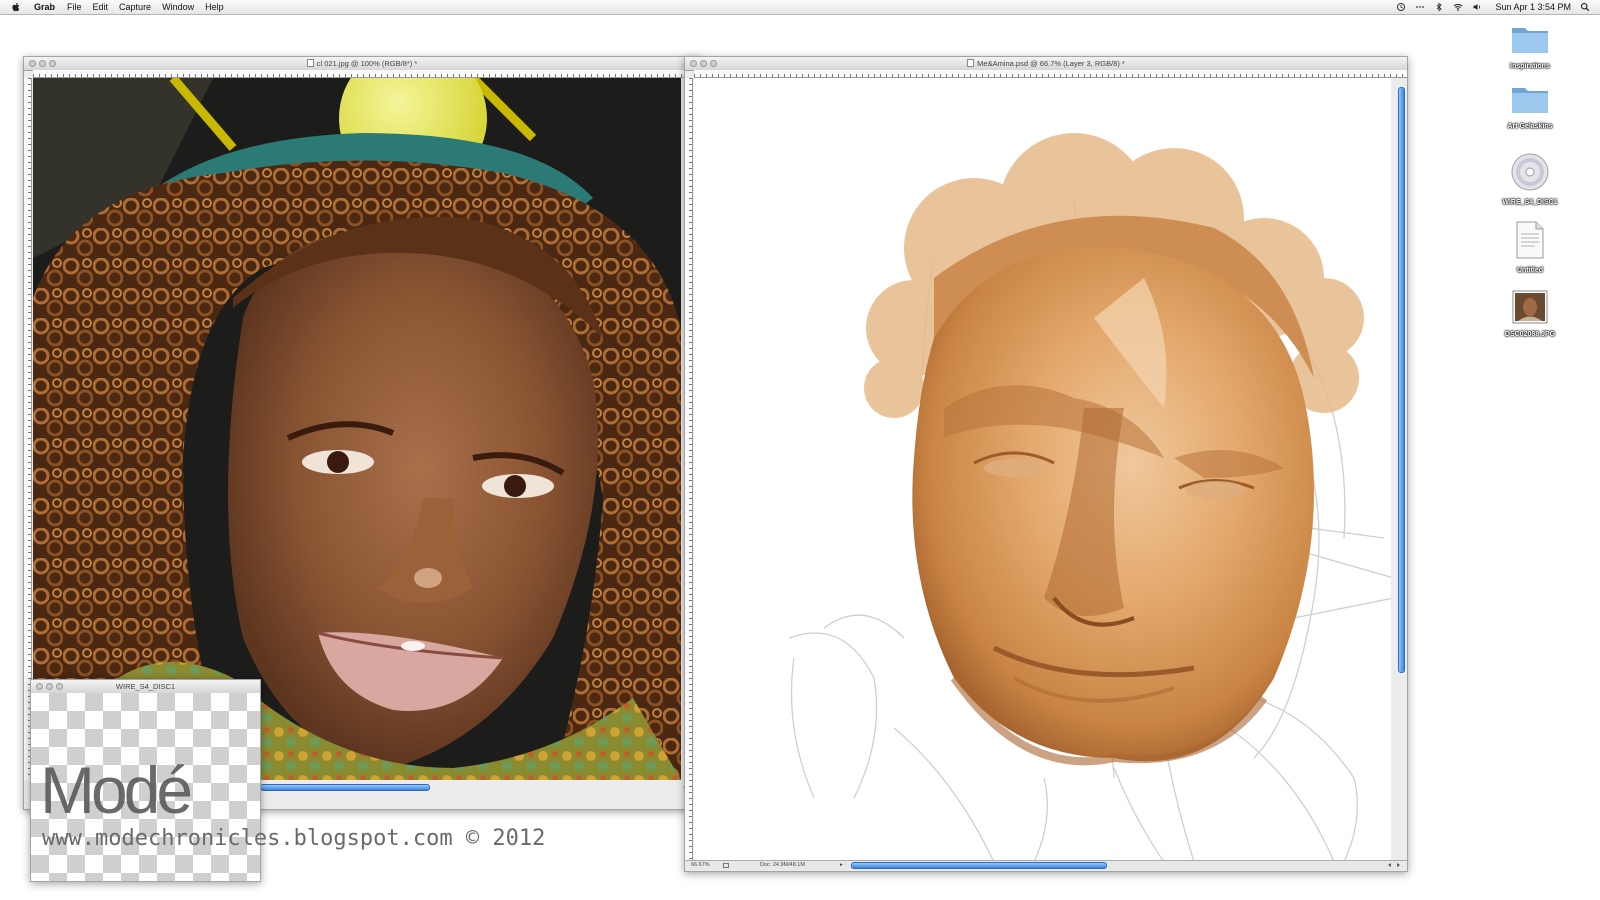 The image size is (1600, 900). Describe the element at coordinates (74, 7) in the screenshot. I see `menu-file: File` at that location.